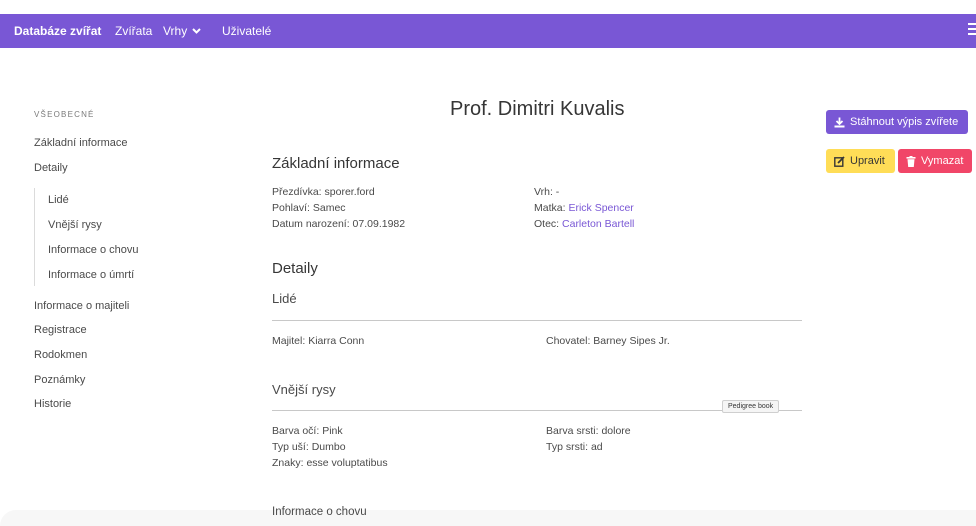  What do you see at coordinates (329, 208) in the screenshot?
I see `sex-value: Samec` at bounding box center [329, 208].